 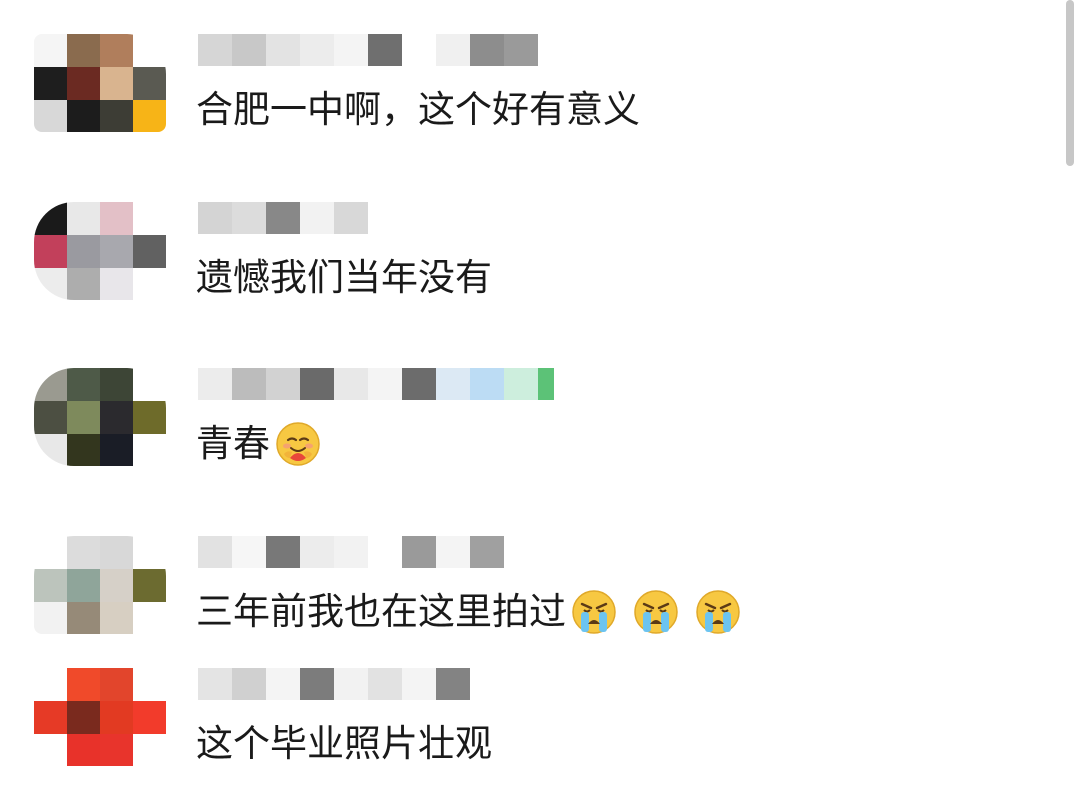 I want to click on hugging-face-icon, so click(x=298, y=444).